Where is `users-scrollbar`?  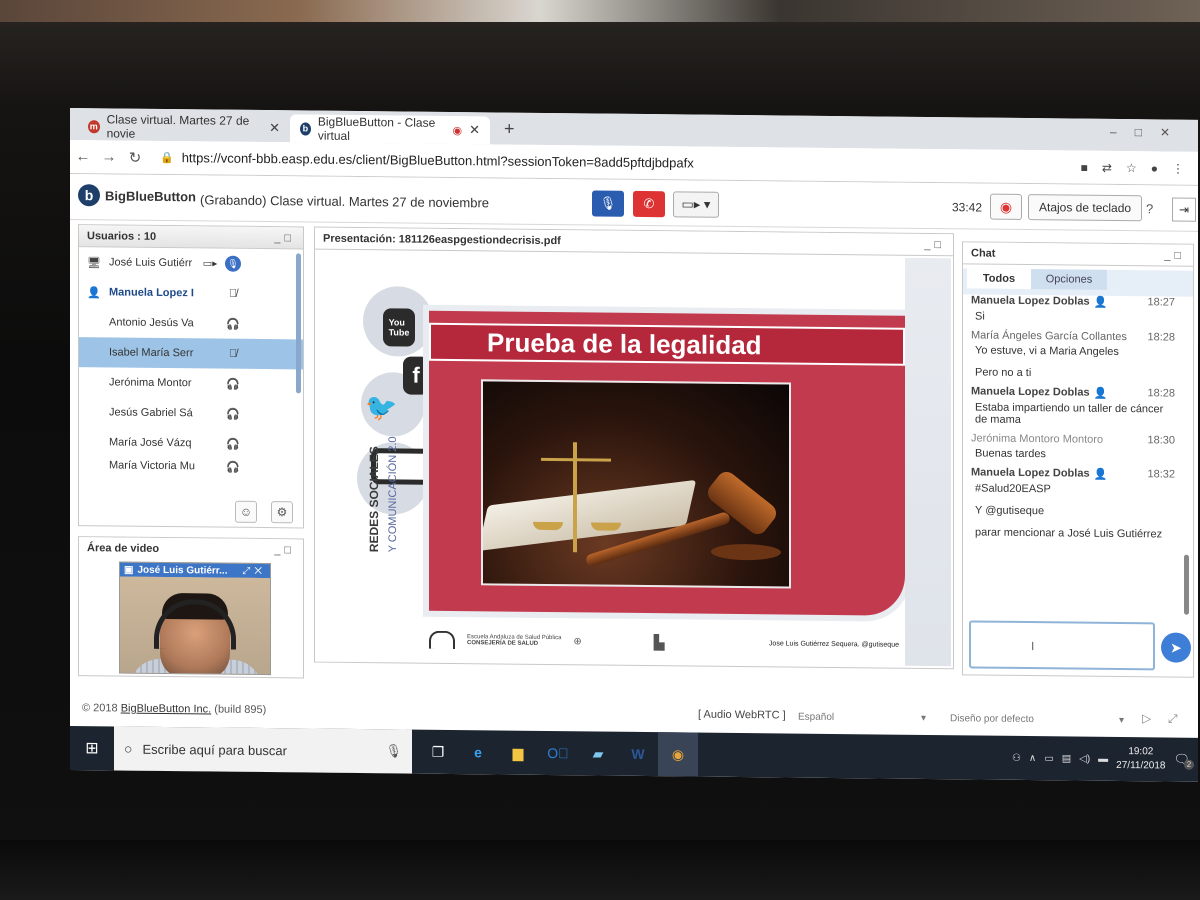 users-scrollbar is located at coordinates (298, 323).